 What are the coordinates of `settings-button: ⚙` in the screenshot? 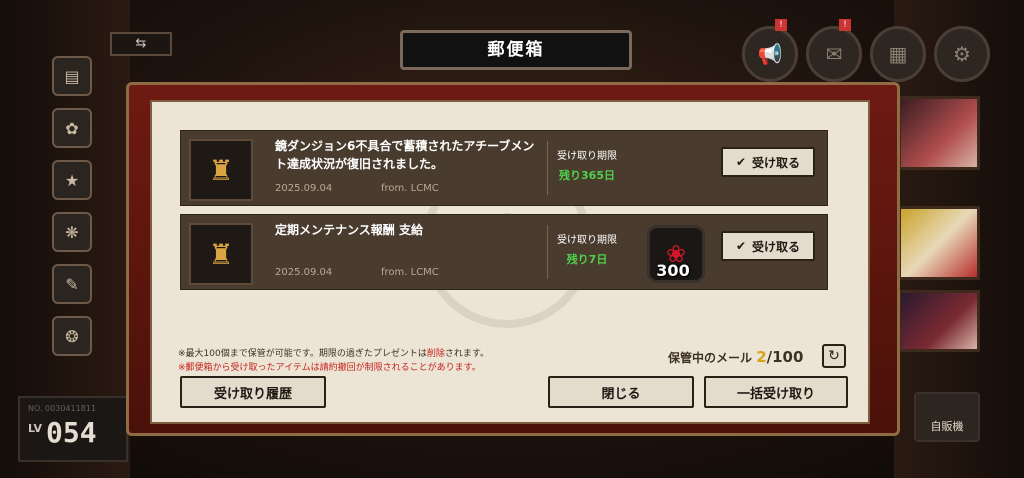 It's located at (962, 54).